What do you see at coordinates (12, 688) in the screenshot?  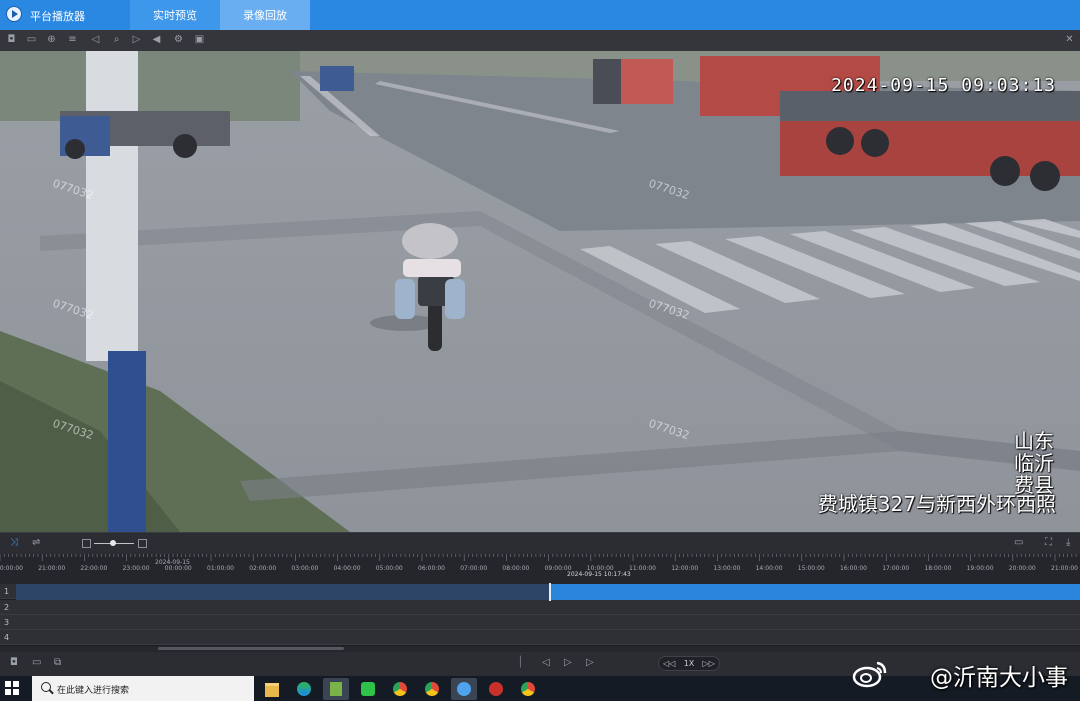 I see `windows-start-icon` at bounding box center [12, 688].